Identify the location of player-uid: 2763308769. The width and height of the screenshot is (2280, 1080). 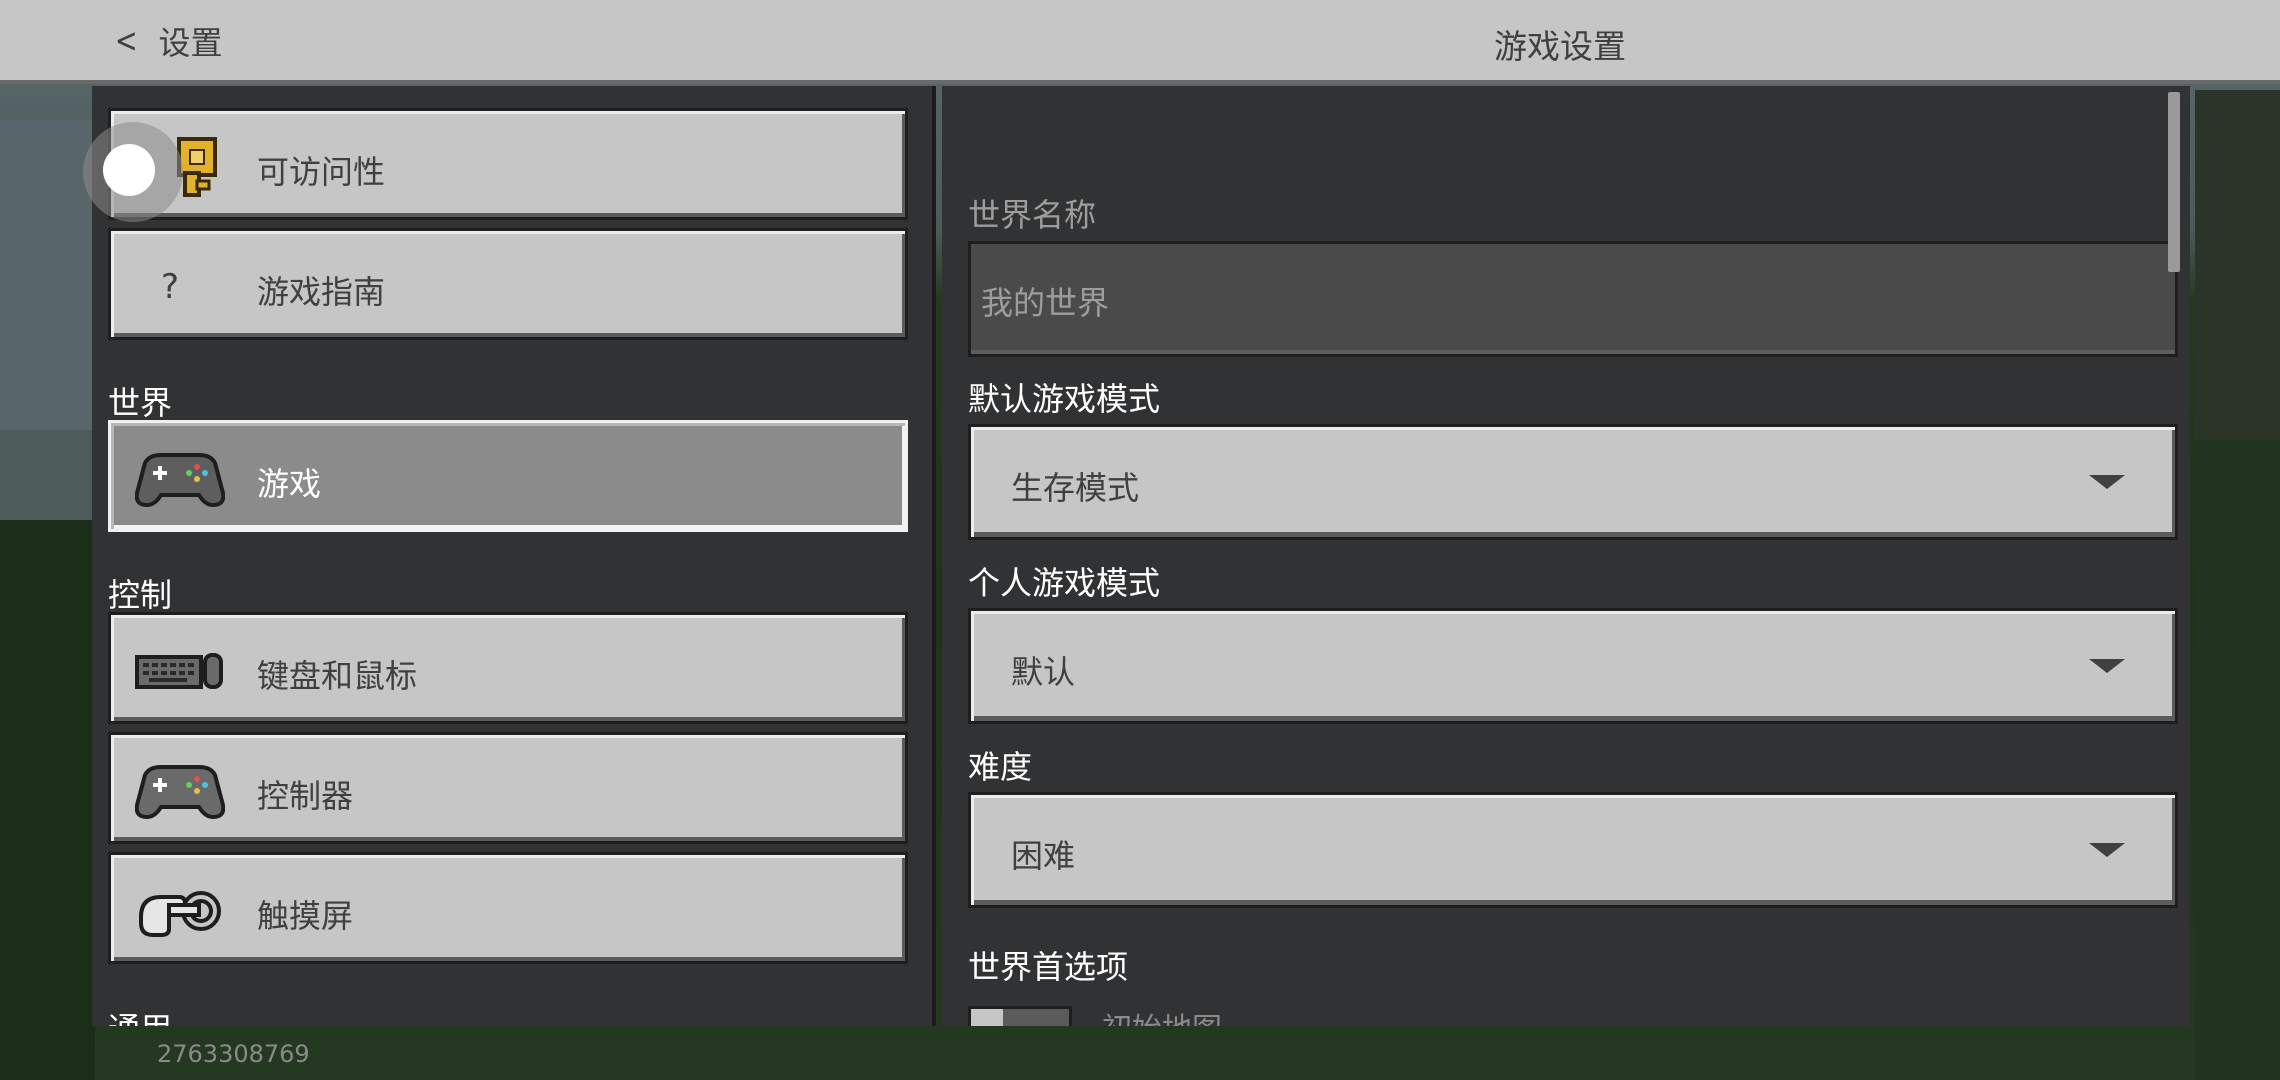
(233, 1054).